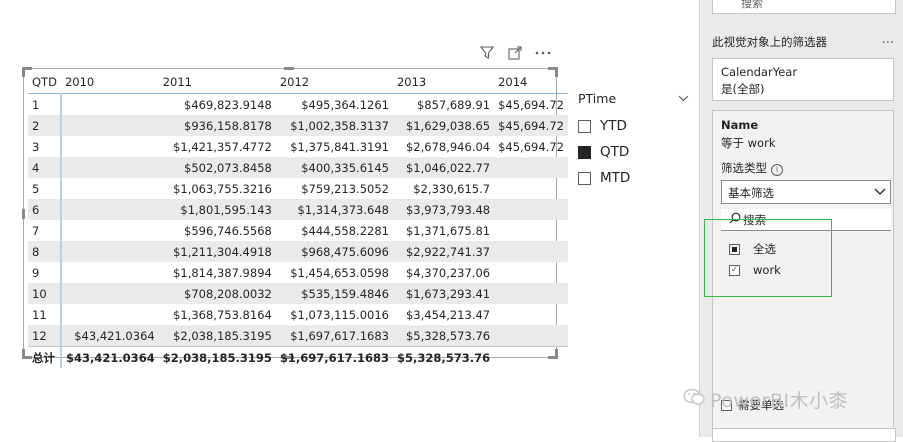 This screenshot has height=442, width=903. I want to click on row-header: 5, so click(45, 188).